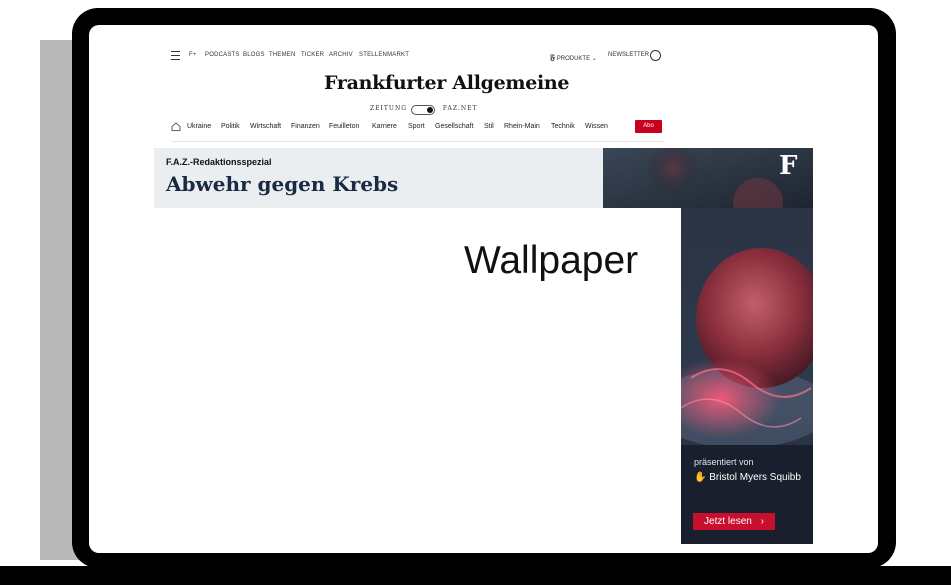  I want to click on chevron-right-icon: ›, so click(762, 521).